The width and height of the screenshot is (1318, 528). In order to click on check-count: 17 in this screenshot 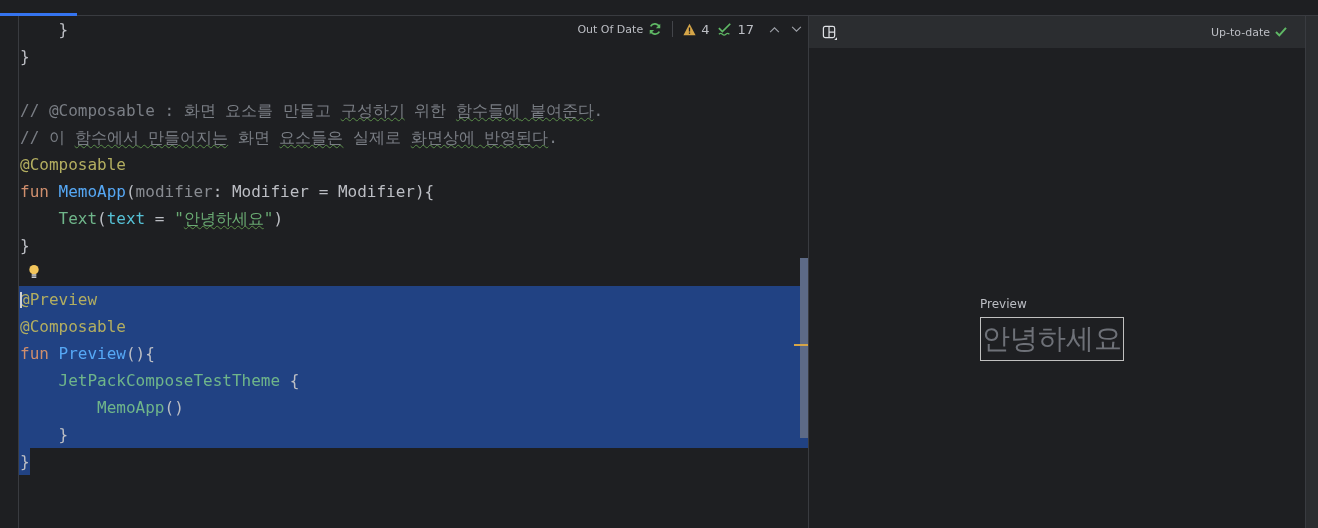, I will do `click(745, 29)`.